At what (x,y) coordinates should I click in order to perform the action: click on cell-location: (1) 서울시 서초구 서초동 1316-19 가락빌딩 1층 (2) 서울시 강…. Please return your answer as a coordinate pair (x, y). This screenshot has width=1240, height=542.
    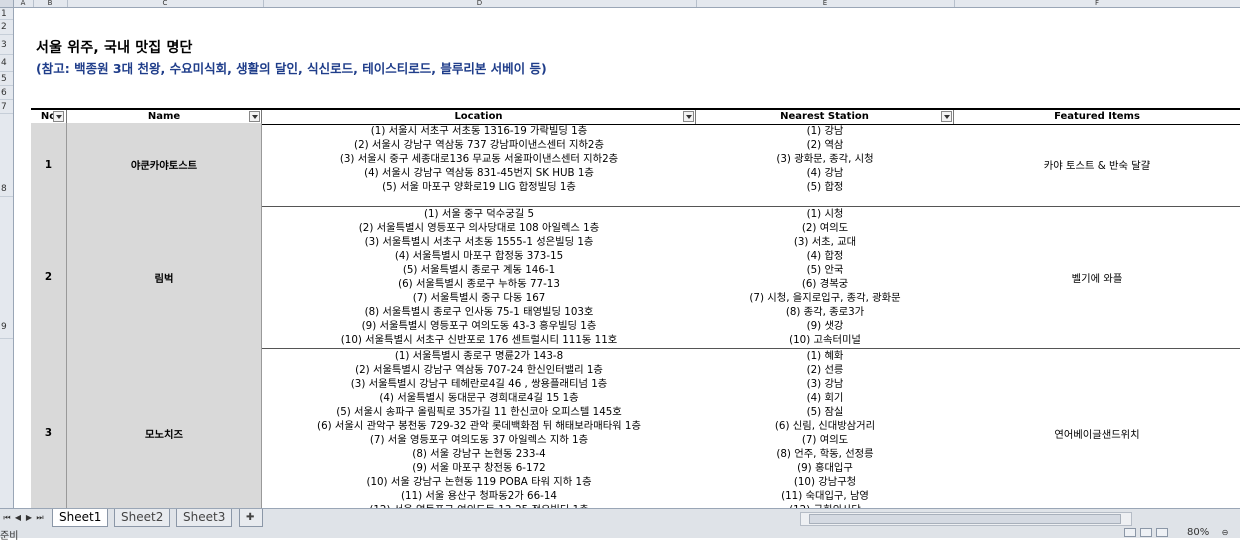
    Looking at the image, I should click on (479, 164).